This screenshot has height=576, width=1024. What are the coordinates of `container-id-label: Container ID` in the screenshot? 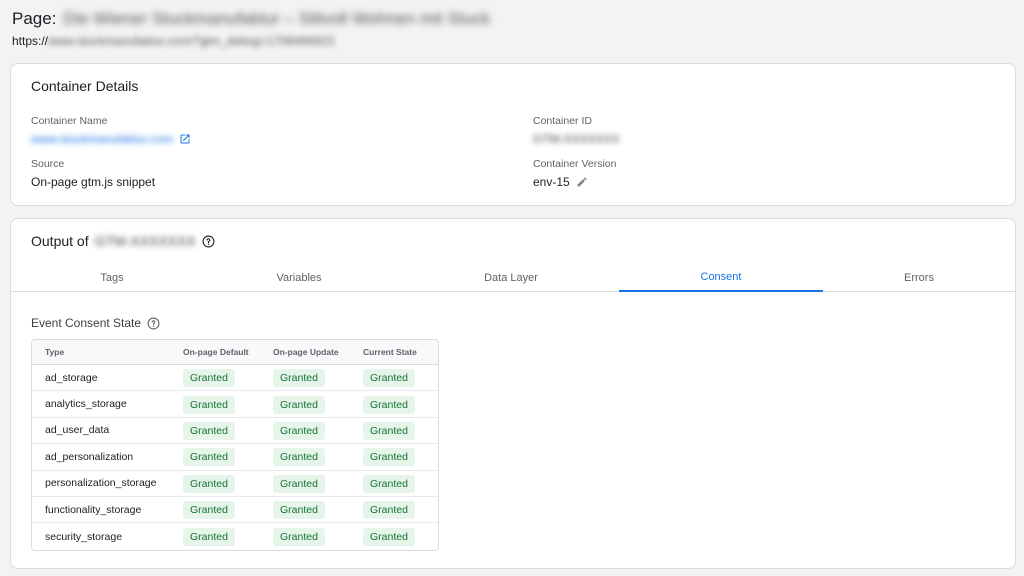 It's located at (562, 121).